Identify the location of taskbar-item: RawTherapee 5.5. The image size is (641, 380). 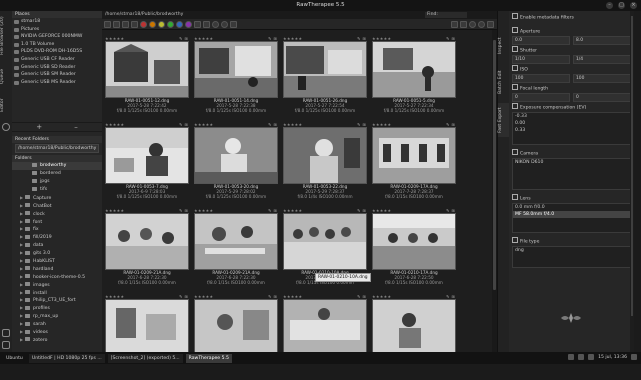
(208, 358).